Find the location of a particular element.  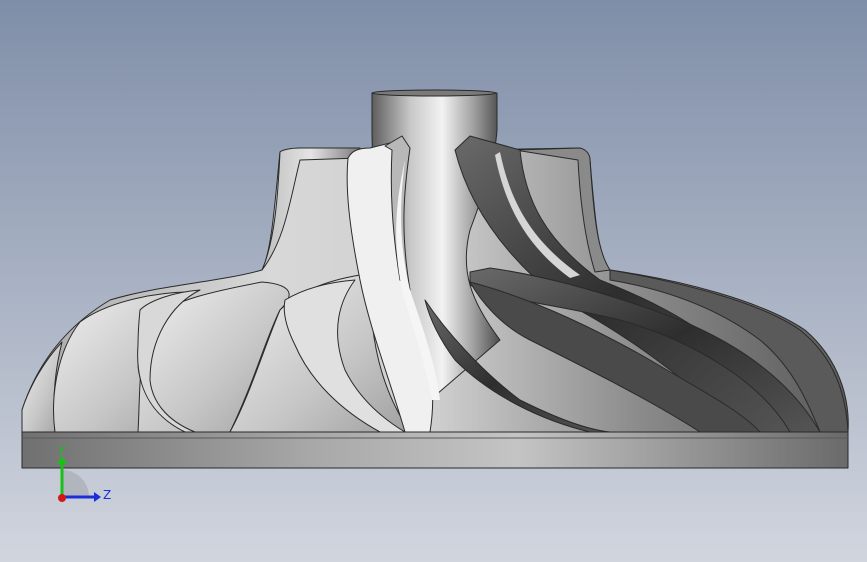

hub-top-face is located at coordinates (434, 93).